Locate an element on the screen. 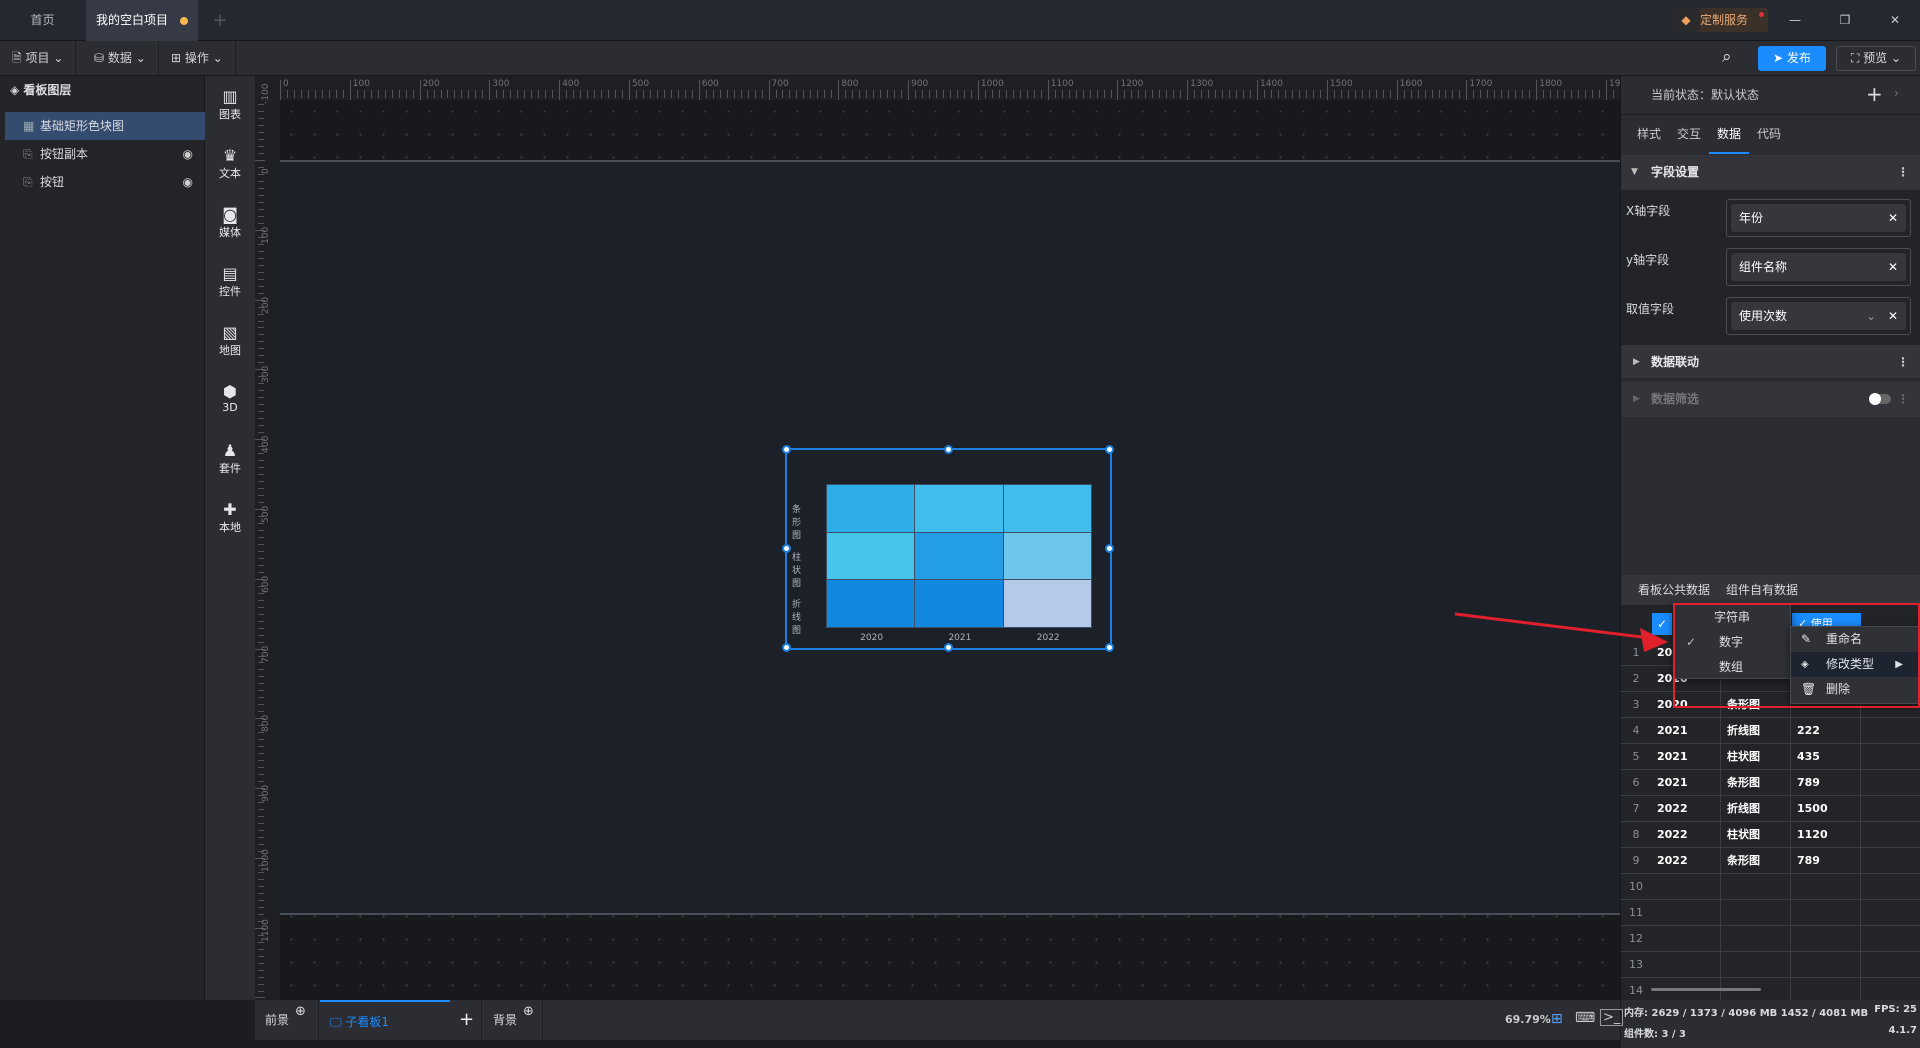 The height and width of the screenshot is (1048, 1920). table-row: 6 2021 条形图 789 is located at coordinates (1770, 783).